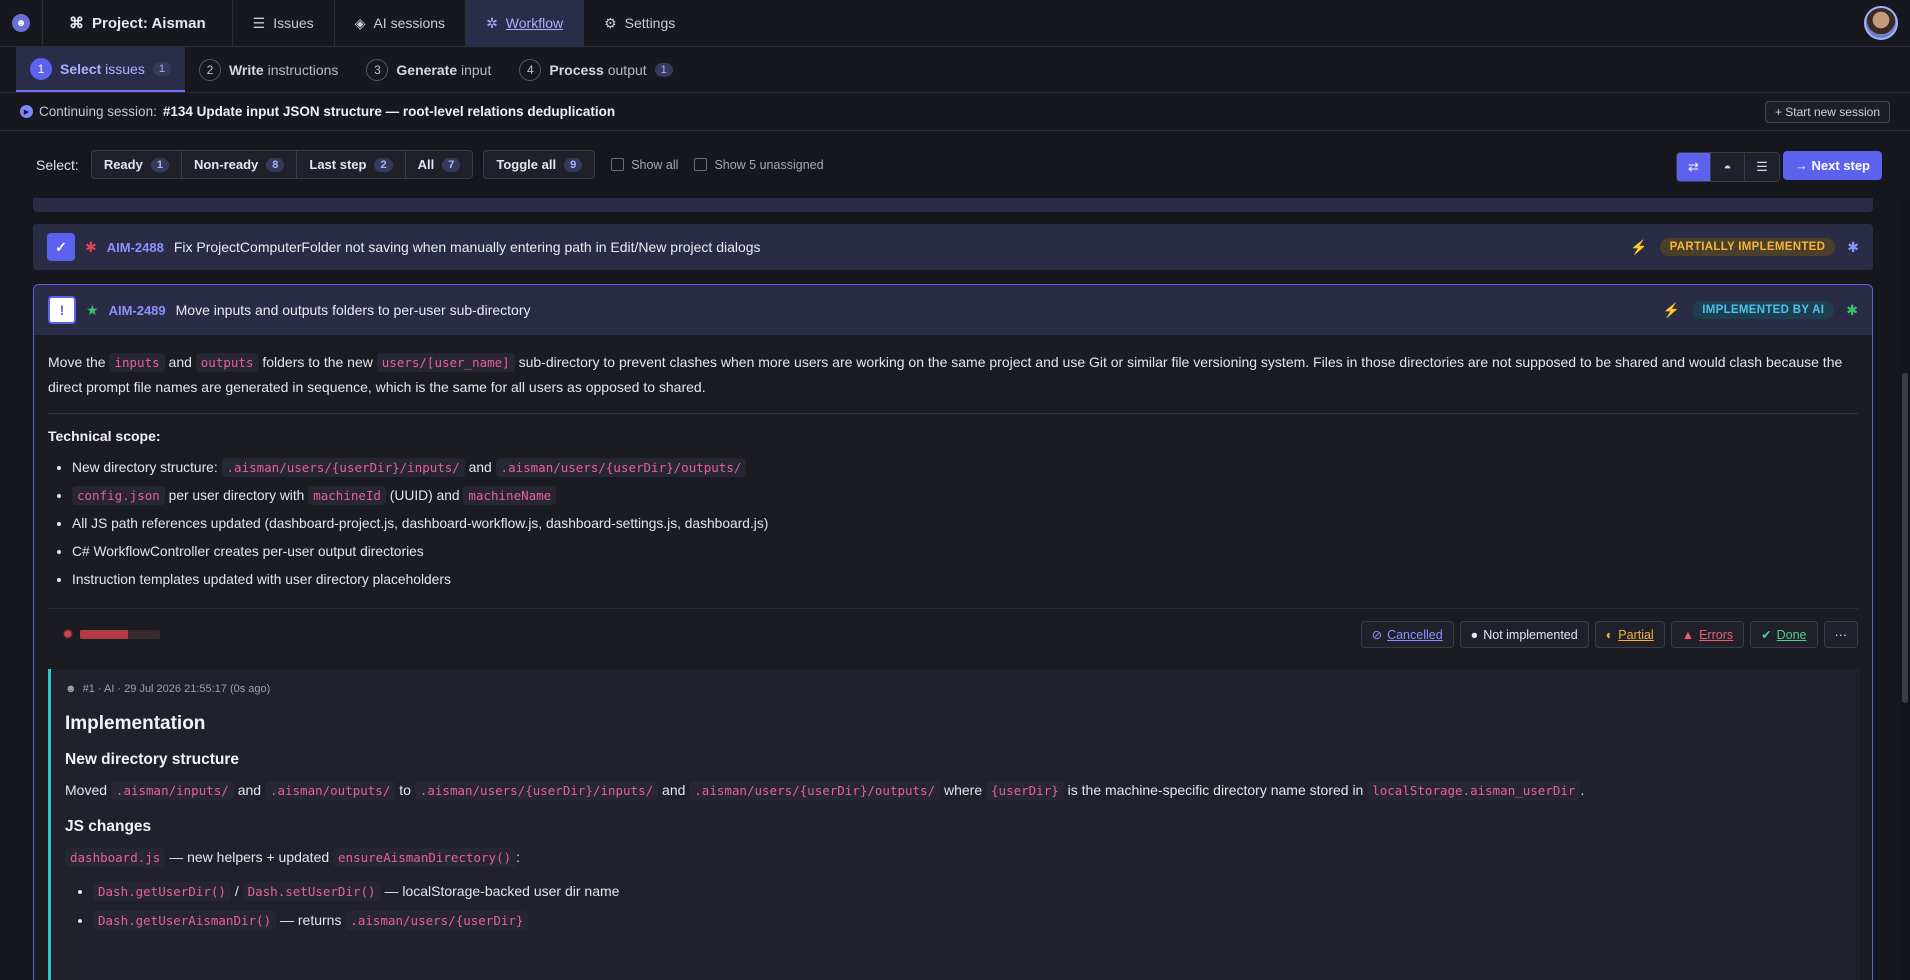  Describe the element at coordinates (104, 436) in the screenshot. I see `scope-title: Technical scope:` at that location.